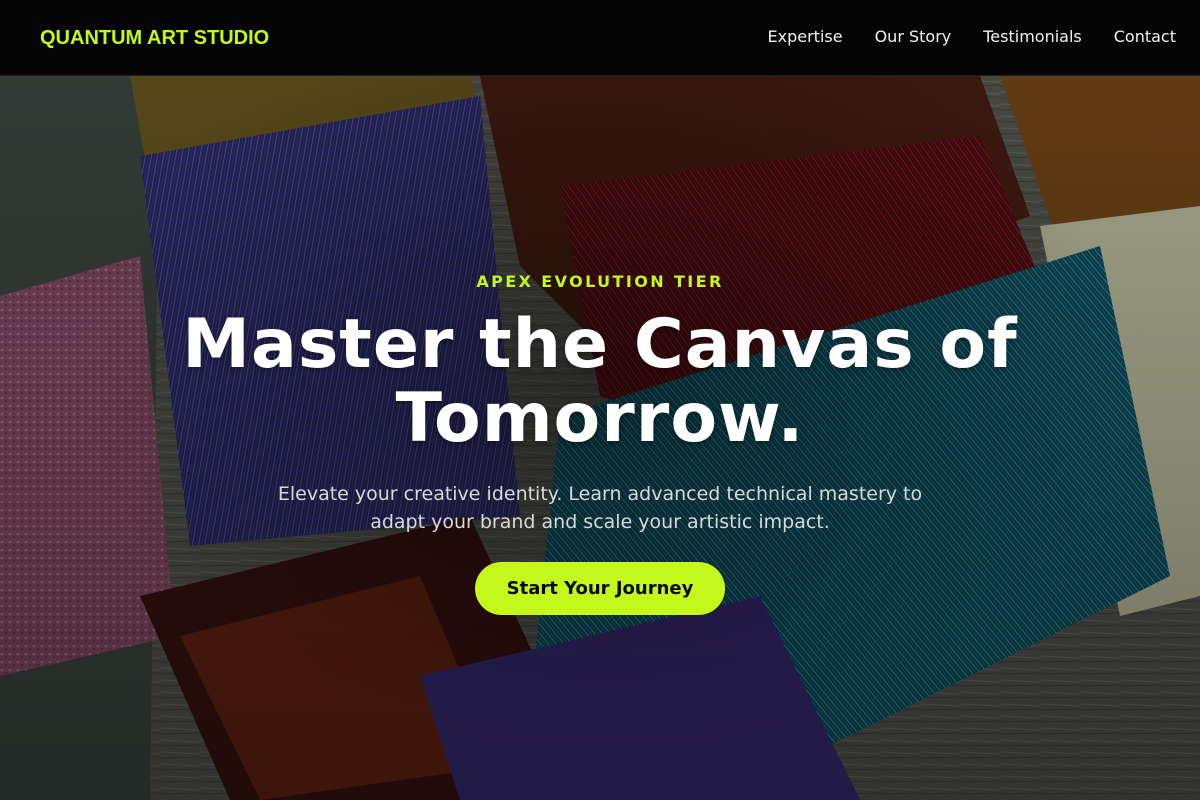 This screenshot has width=1200, height=800. Describe the element at coordinates (1145, 37) in the screenshot. I see `nav-link-contact: Contact` at that location.